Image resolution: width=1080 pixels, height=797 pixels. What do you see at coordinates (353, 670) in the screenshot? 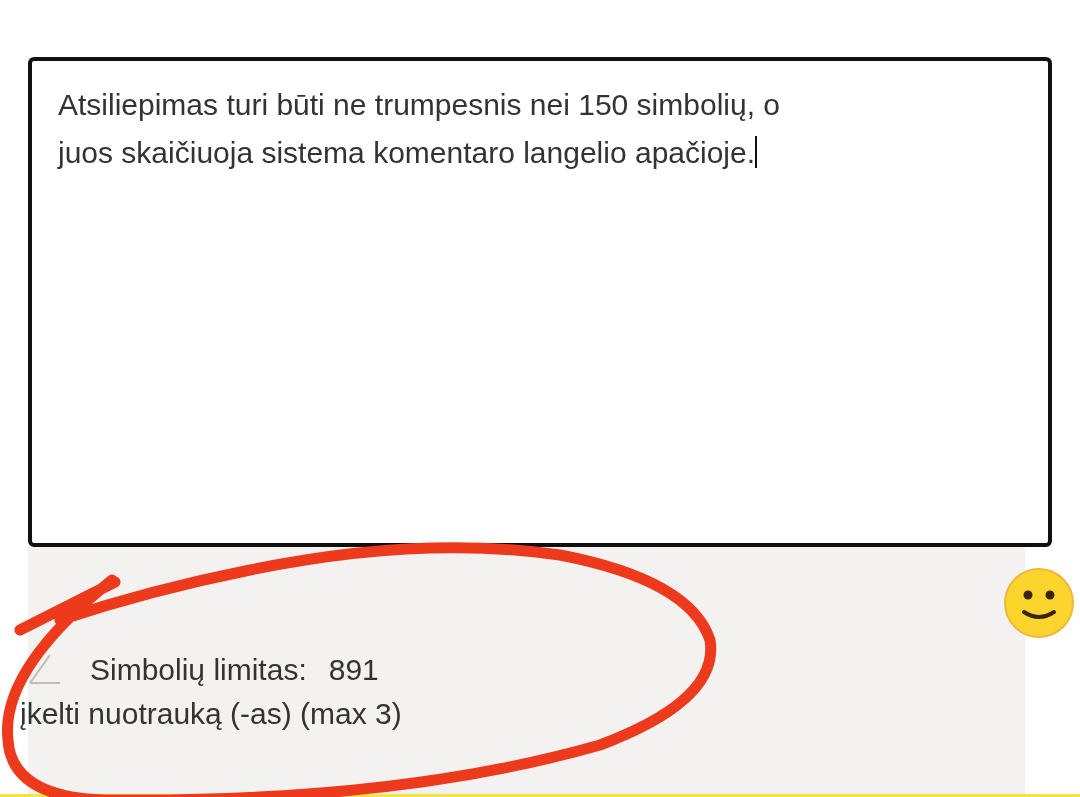
I see `char-limit-count: 891` at bounding box center [353, 670].